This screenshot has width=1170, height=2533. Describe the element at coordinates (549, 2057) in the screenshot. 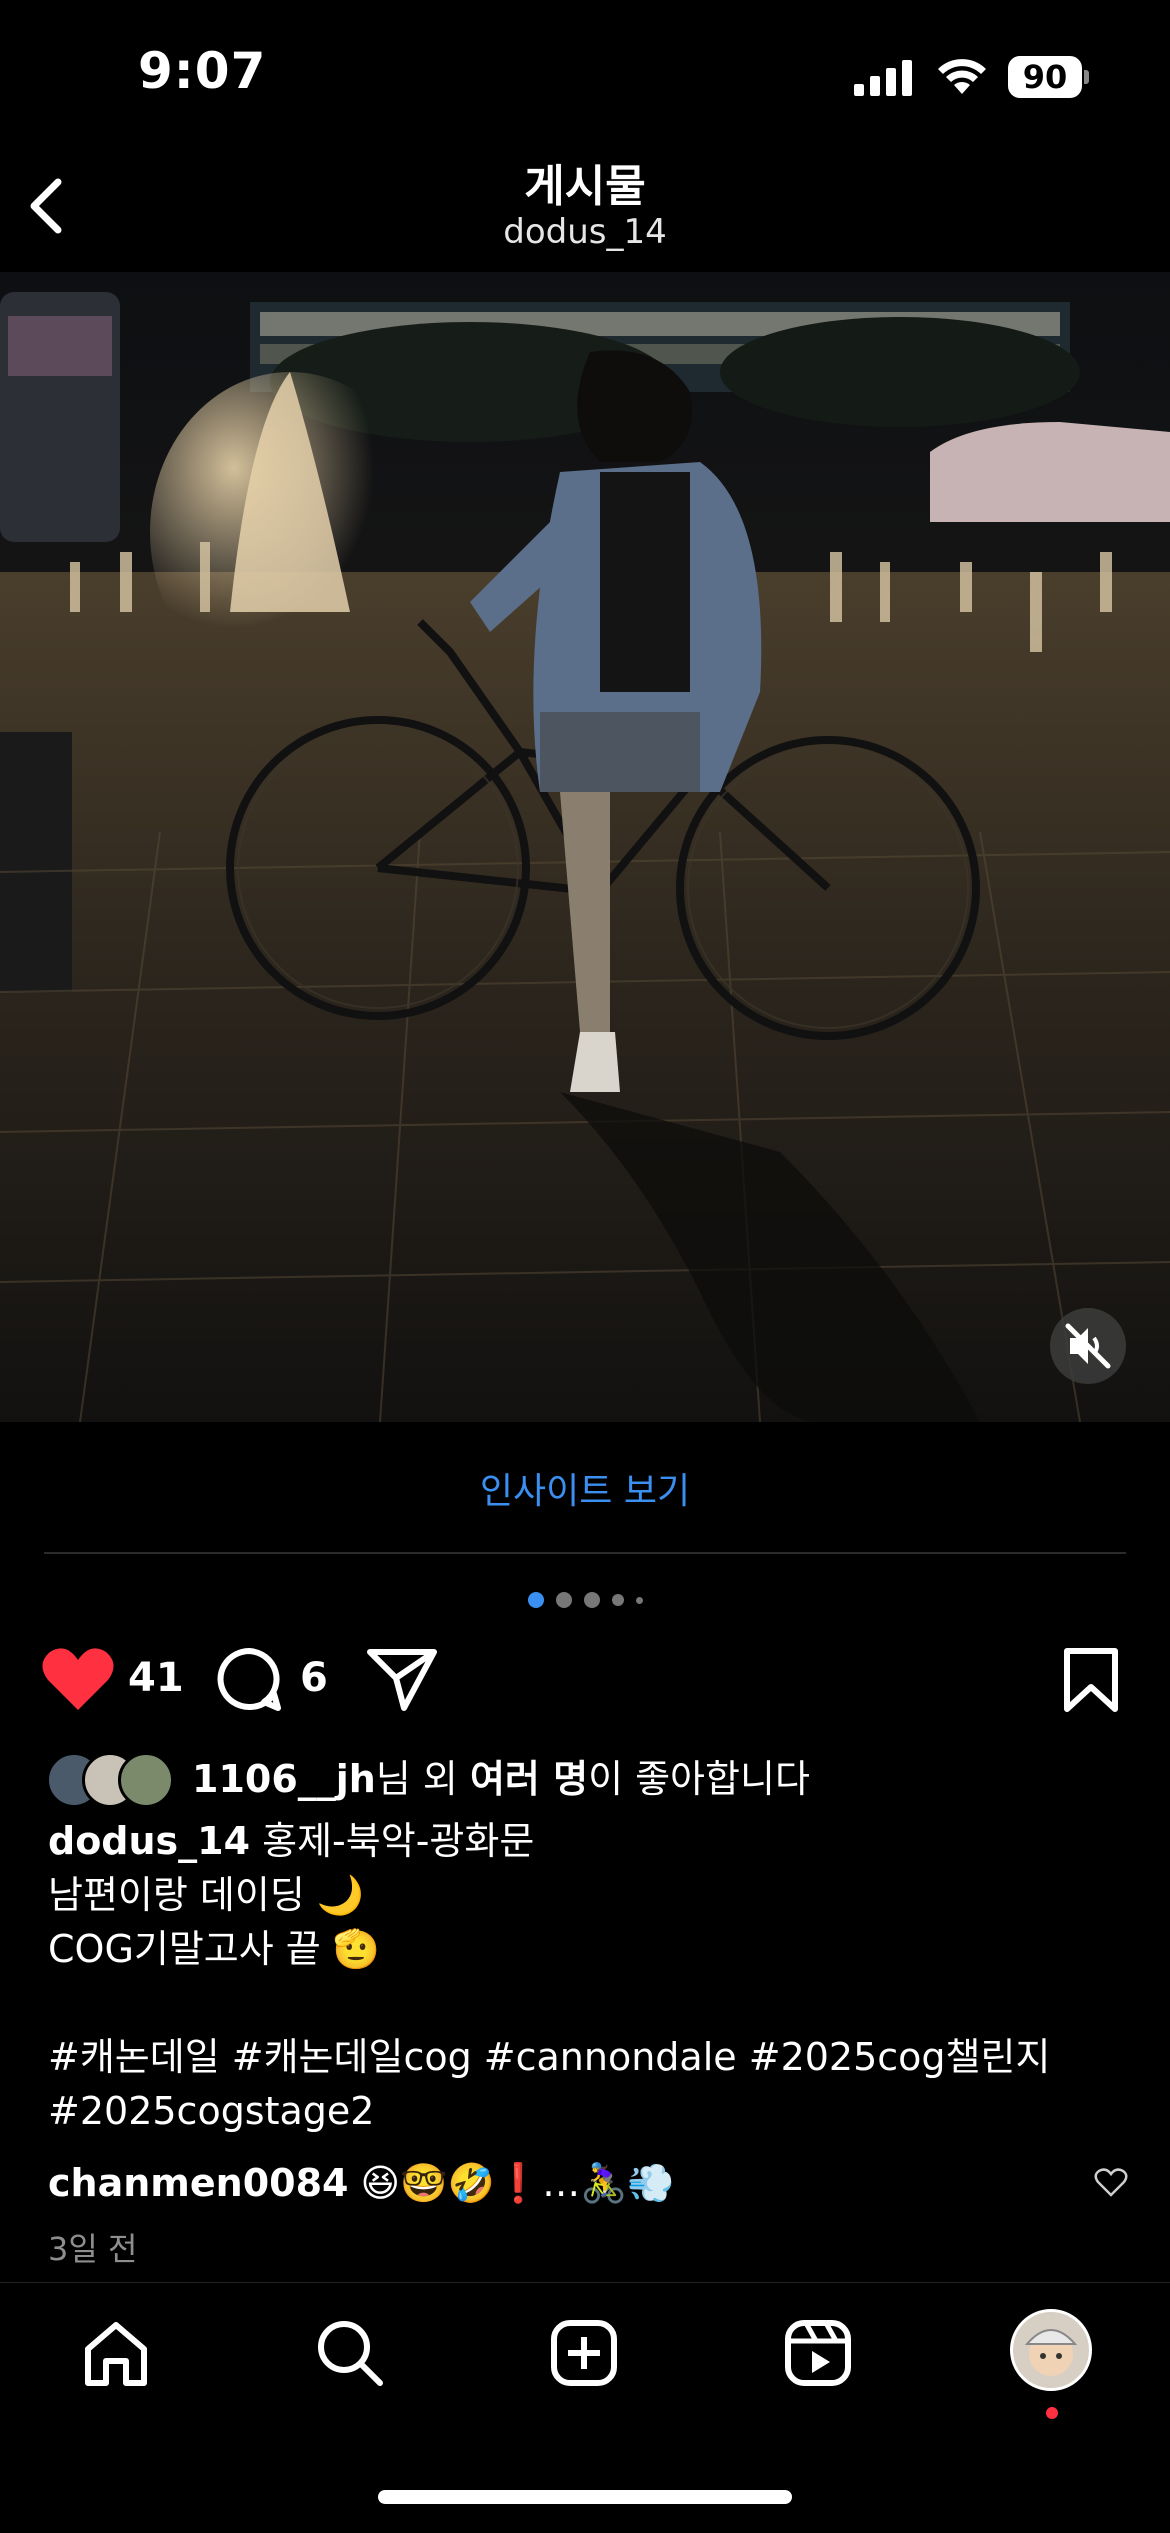

I see `caption-hashtags: #캐논데일 #캐논데일cog #cannondale #2025cog챌린지` at that location.